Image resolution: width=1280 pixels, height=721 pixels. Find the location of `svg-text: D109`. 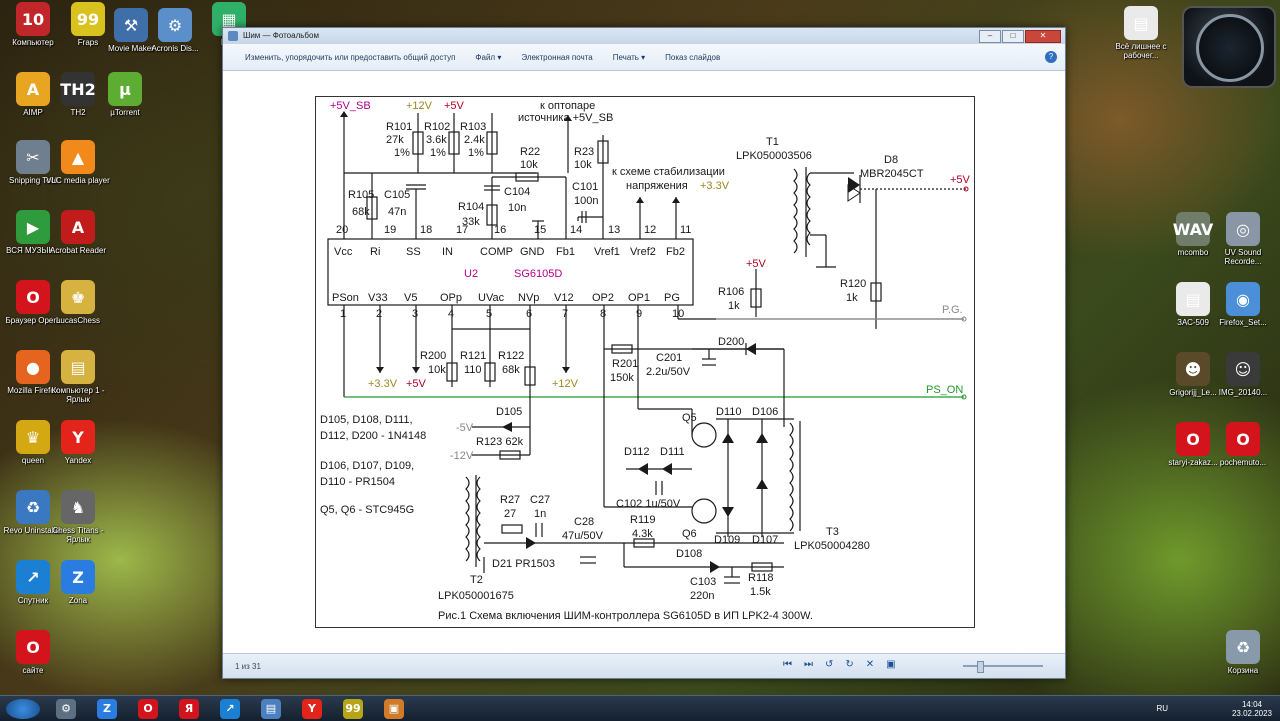

svg-text: D109 is located at coordinates (727, 540).